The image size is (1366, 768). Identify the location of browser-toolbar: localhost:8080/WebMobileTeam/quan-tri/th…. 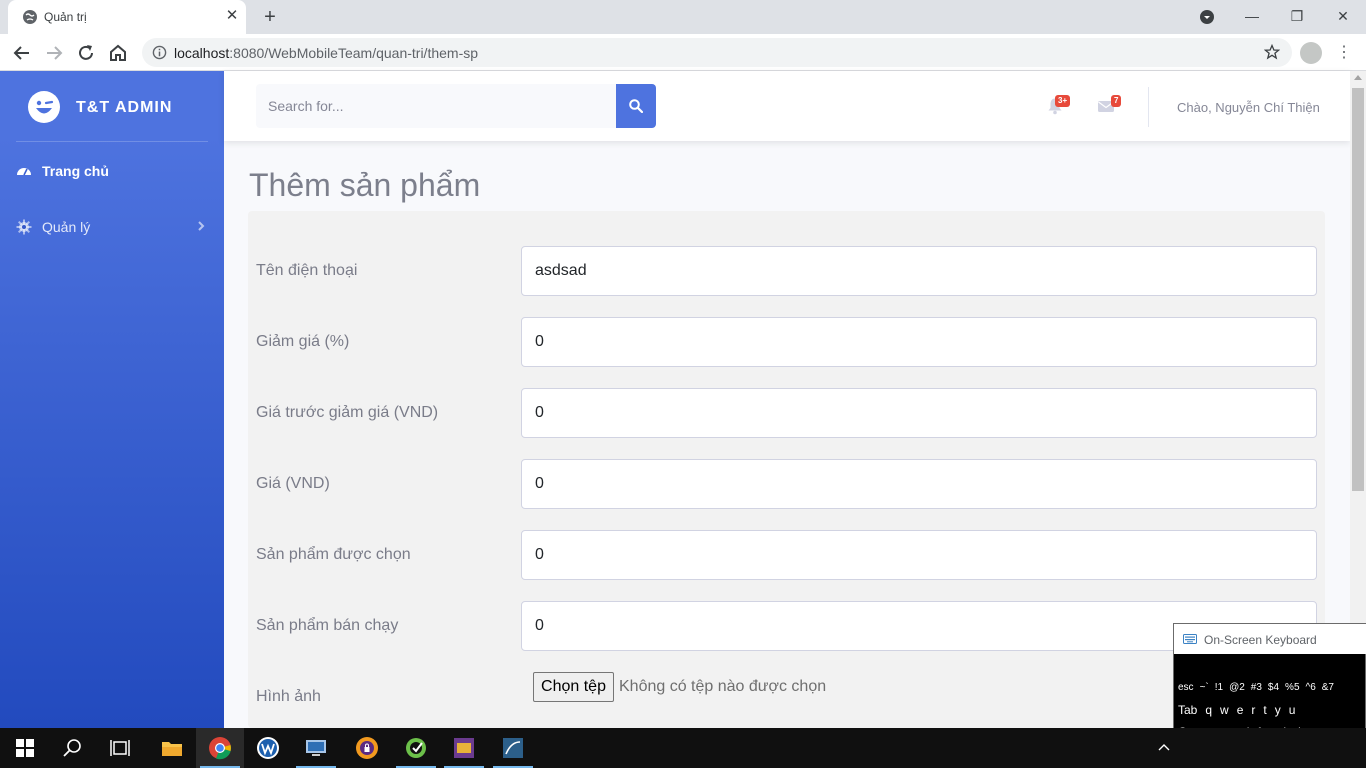
(683, 52).